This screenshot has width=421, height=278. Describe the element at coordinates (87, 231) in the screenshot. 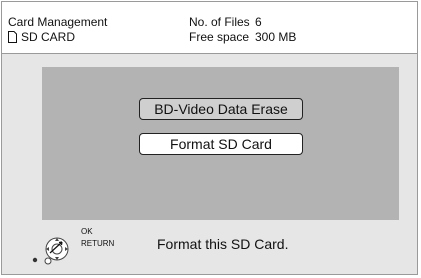

I see `ok-hint-label: OK` at that location.